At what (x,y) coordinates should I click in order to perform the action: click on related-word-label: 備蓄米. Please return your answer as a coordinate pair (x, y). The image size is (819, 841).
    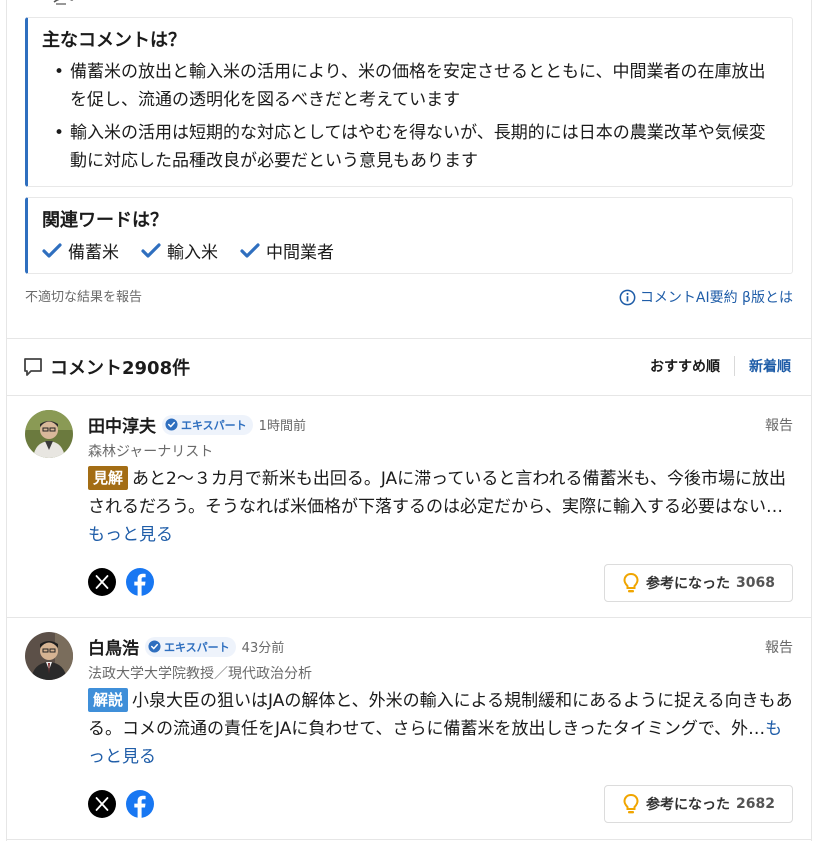
    Looking at the image, I should click on (93, 253).